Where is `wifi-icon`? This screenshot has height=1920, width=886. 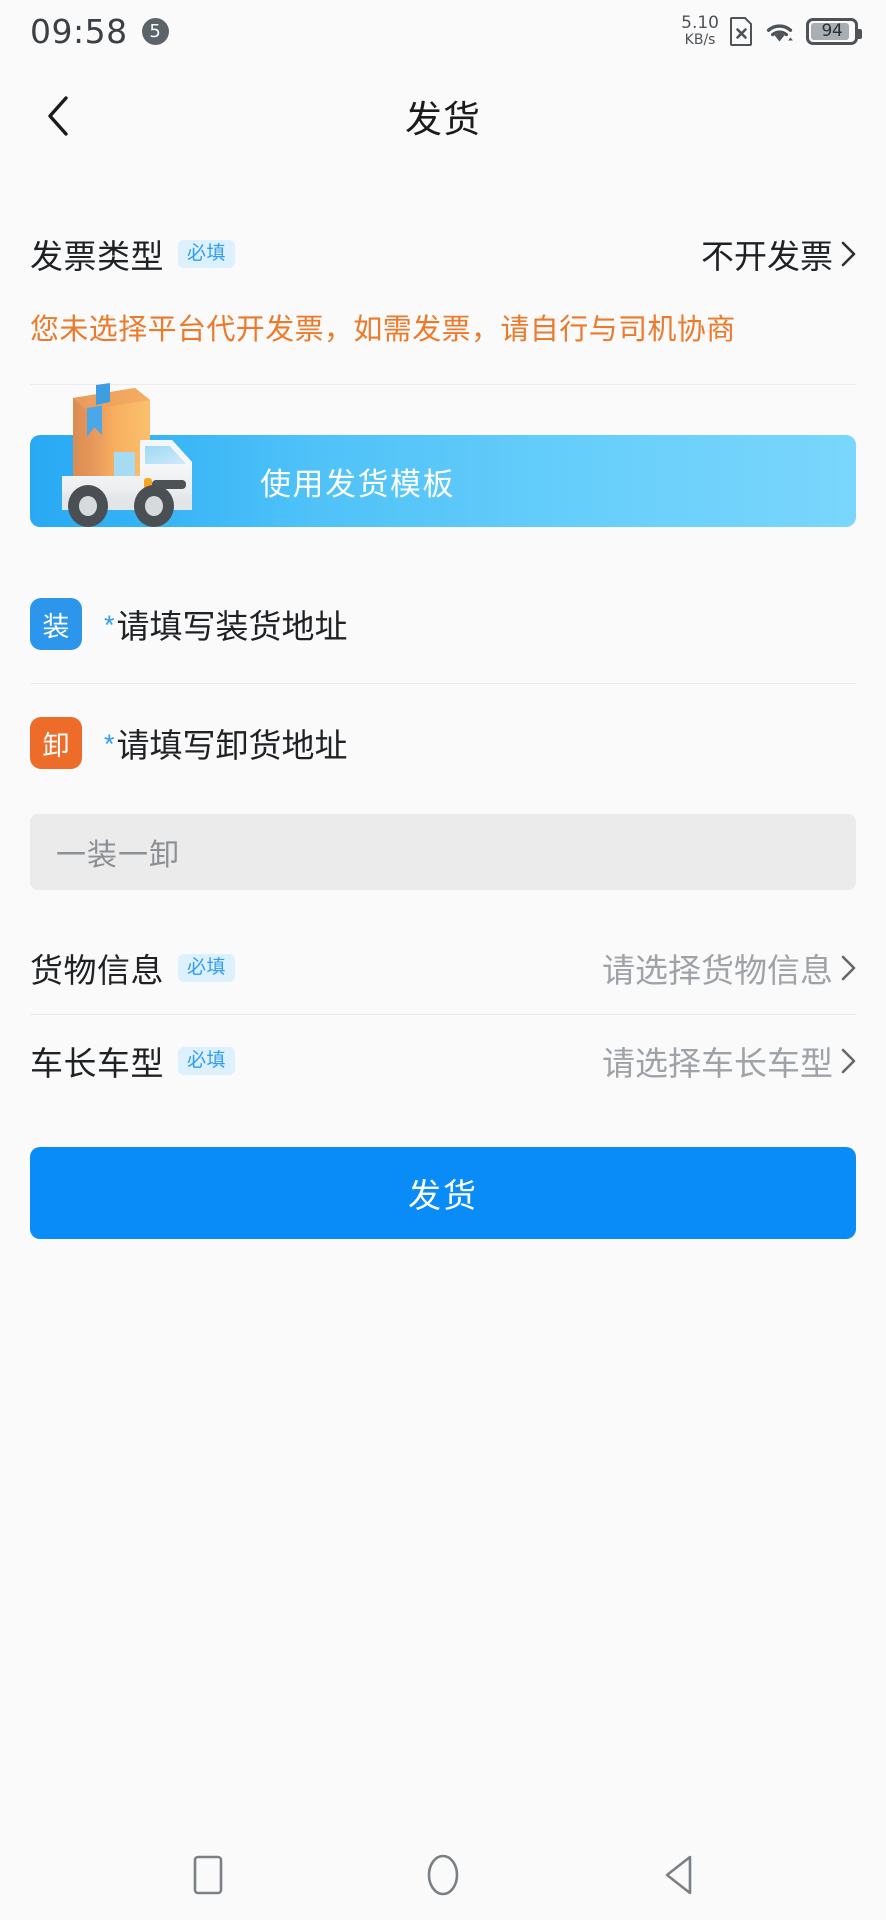 wifi-icon is located at coordinates (779, 31).